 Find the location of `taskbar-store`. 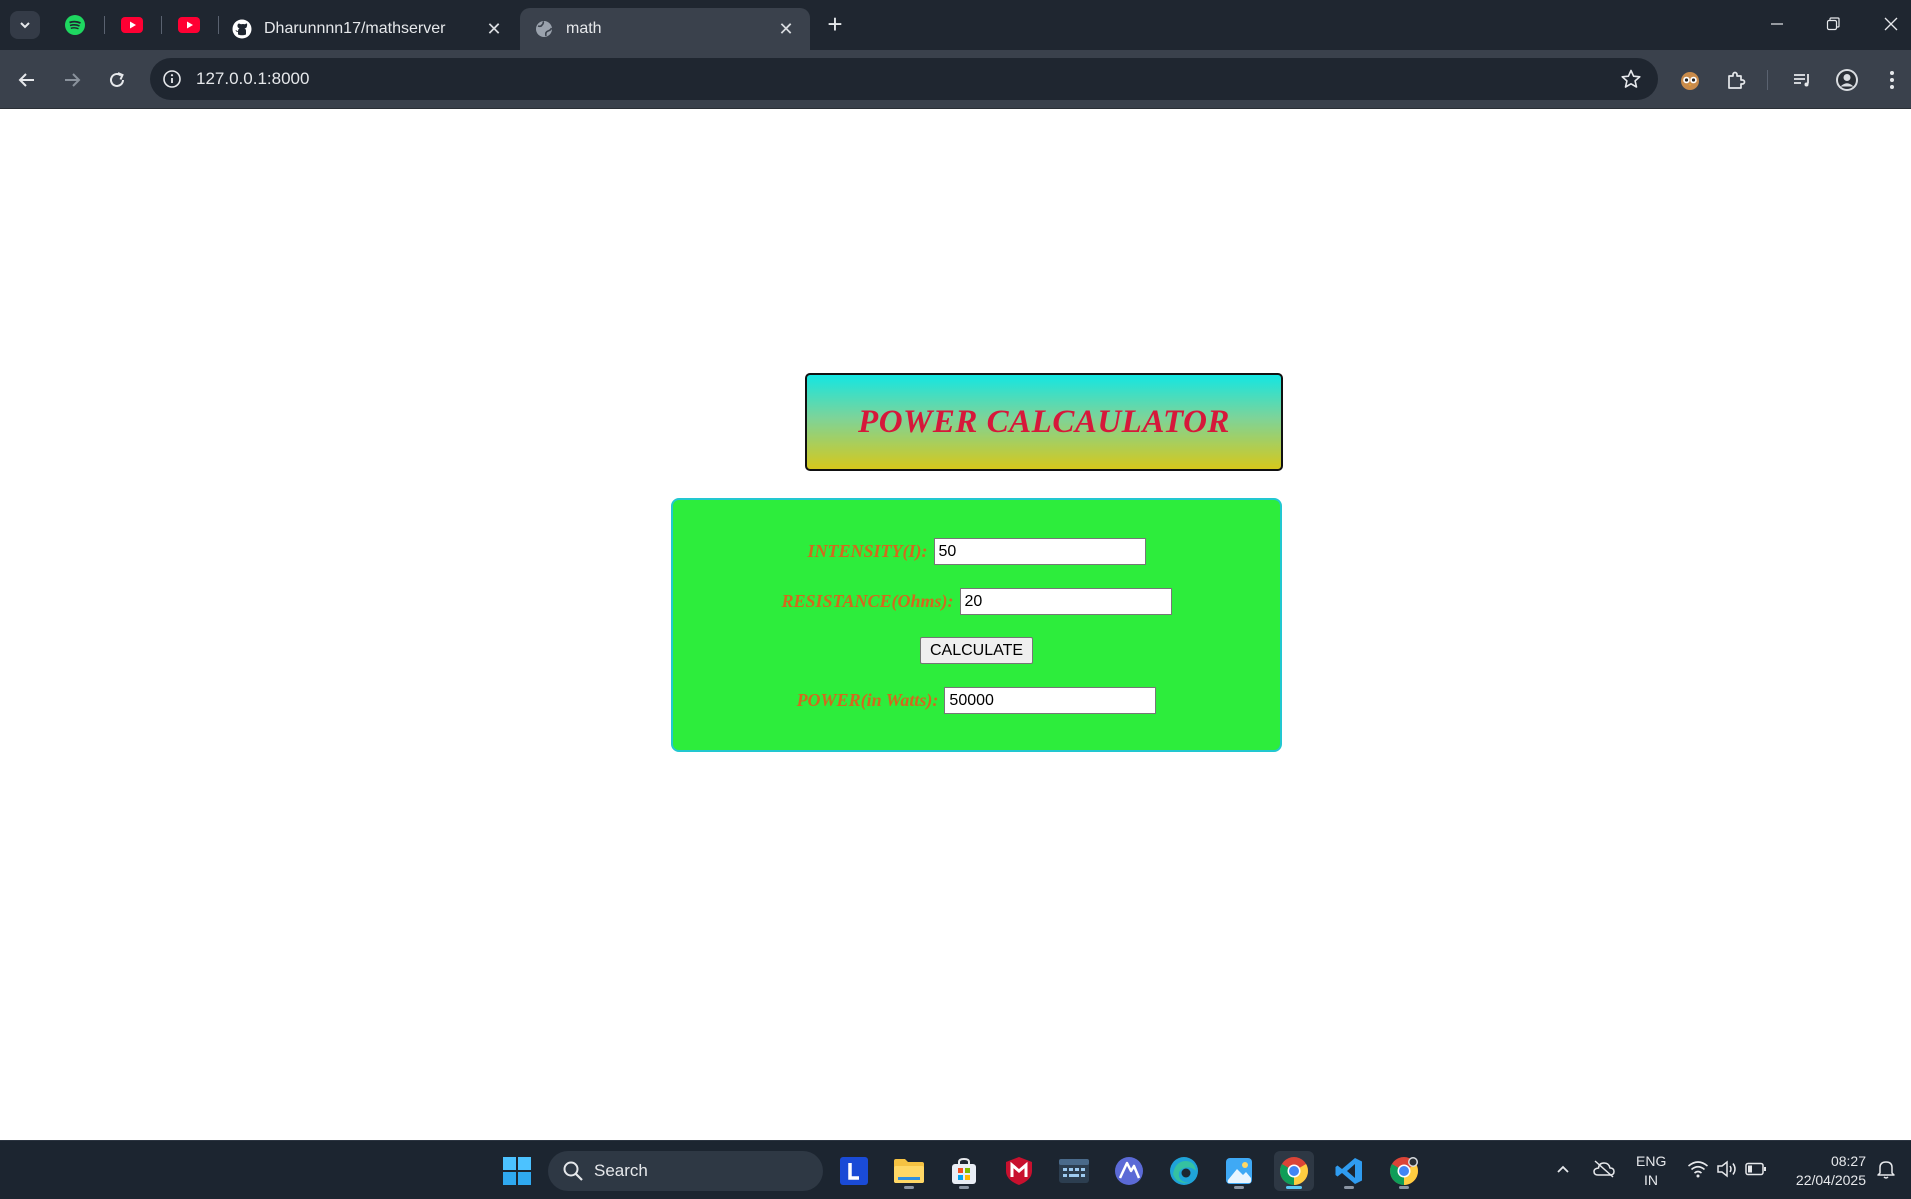

taskbar-store is located at coordinates (964, 1171).